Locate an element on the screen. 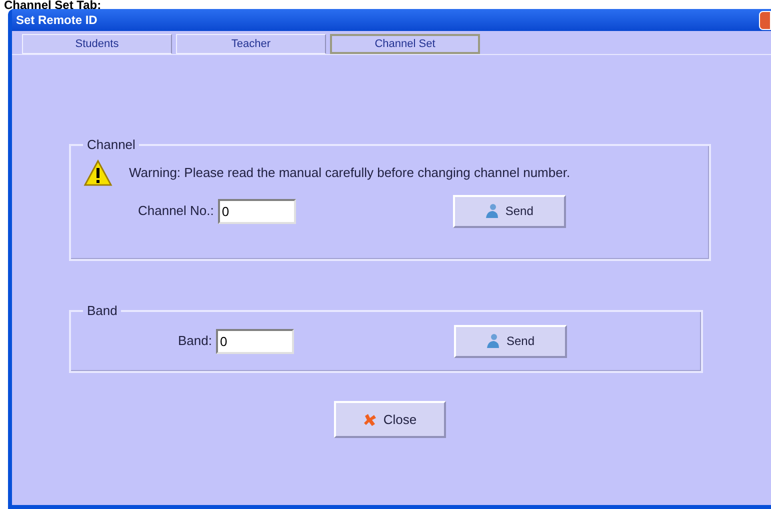 The image size is (771, 509). tab: Channel Set is located at coordinates (405, 44).